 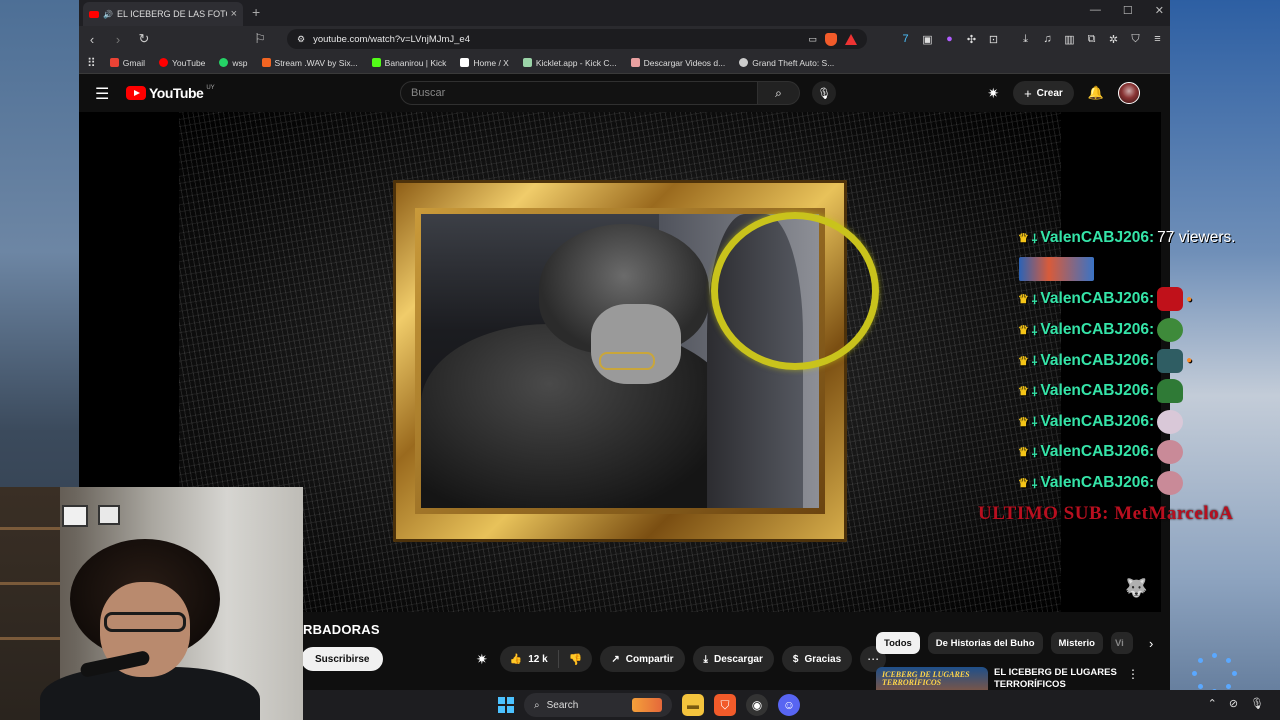 What do you see at coordinates (233, 63) in the screenshot?
I see `bookmark-wsp: wsp` at bounding box center [233, 63].